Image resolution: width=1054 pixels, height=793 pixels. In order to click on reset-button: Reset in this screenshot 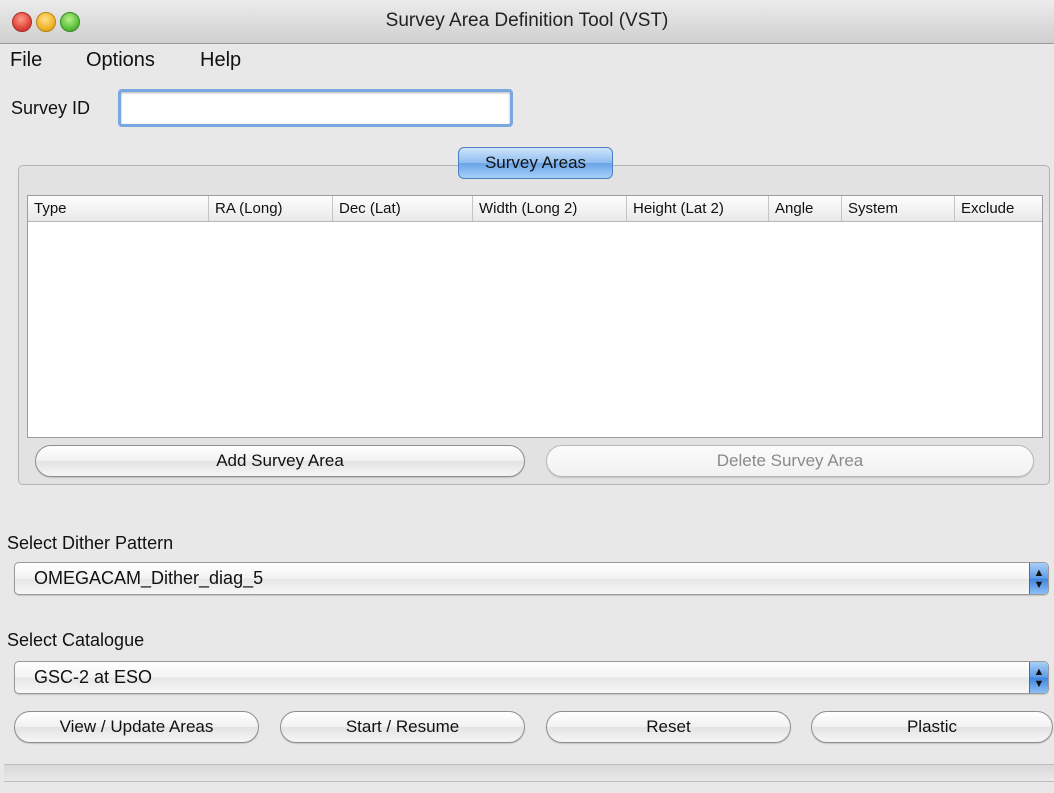, I will do `click(668, 727)`.